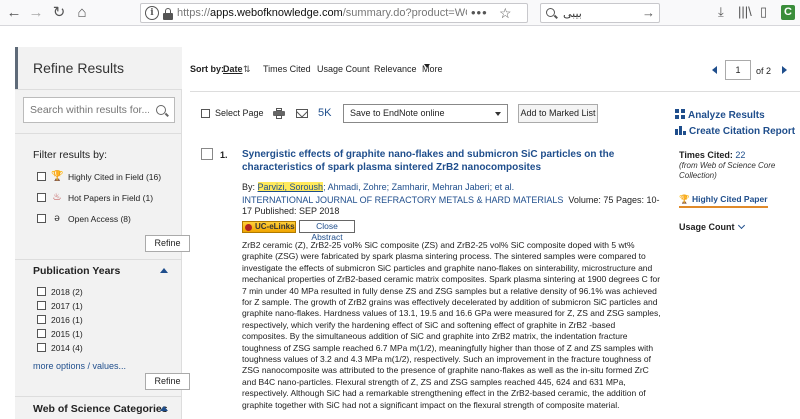 The height and width of the screenshot is (419, 800). I want to click on save-to-endnote-select: Save to EndNote online, so click(425, 113).